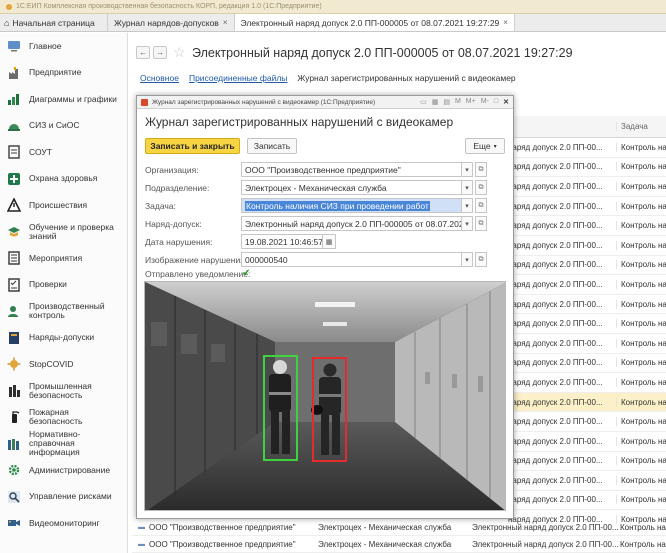 Image resolution: width=666 pixels, height=553 pixels. I want to click on tab-permit-journal: Журнал нарядов-допусков ×, so click(171, 22).